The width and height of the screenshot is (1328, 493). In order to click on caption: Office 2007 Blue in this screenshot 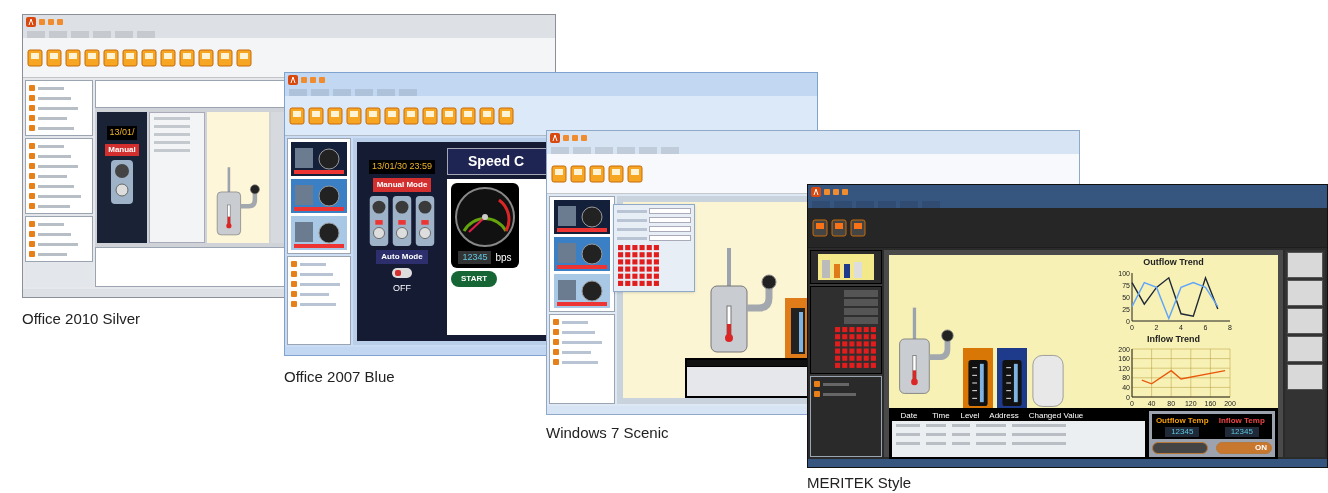, I will do `click(339, 377)`.